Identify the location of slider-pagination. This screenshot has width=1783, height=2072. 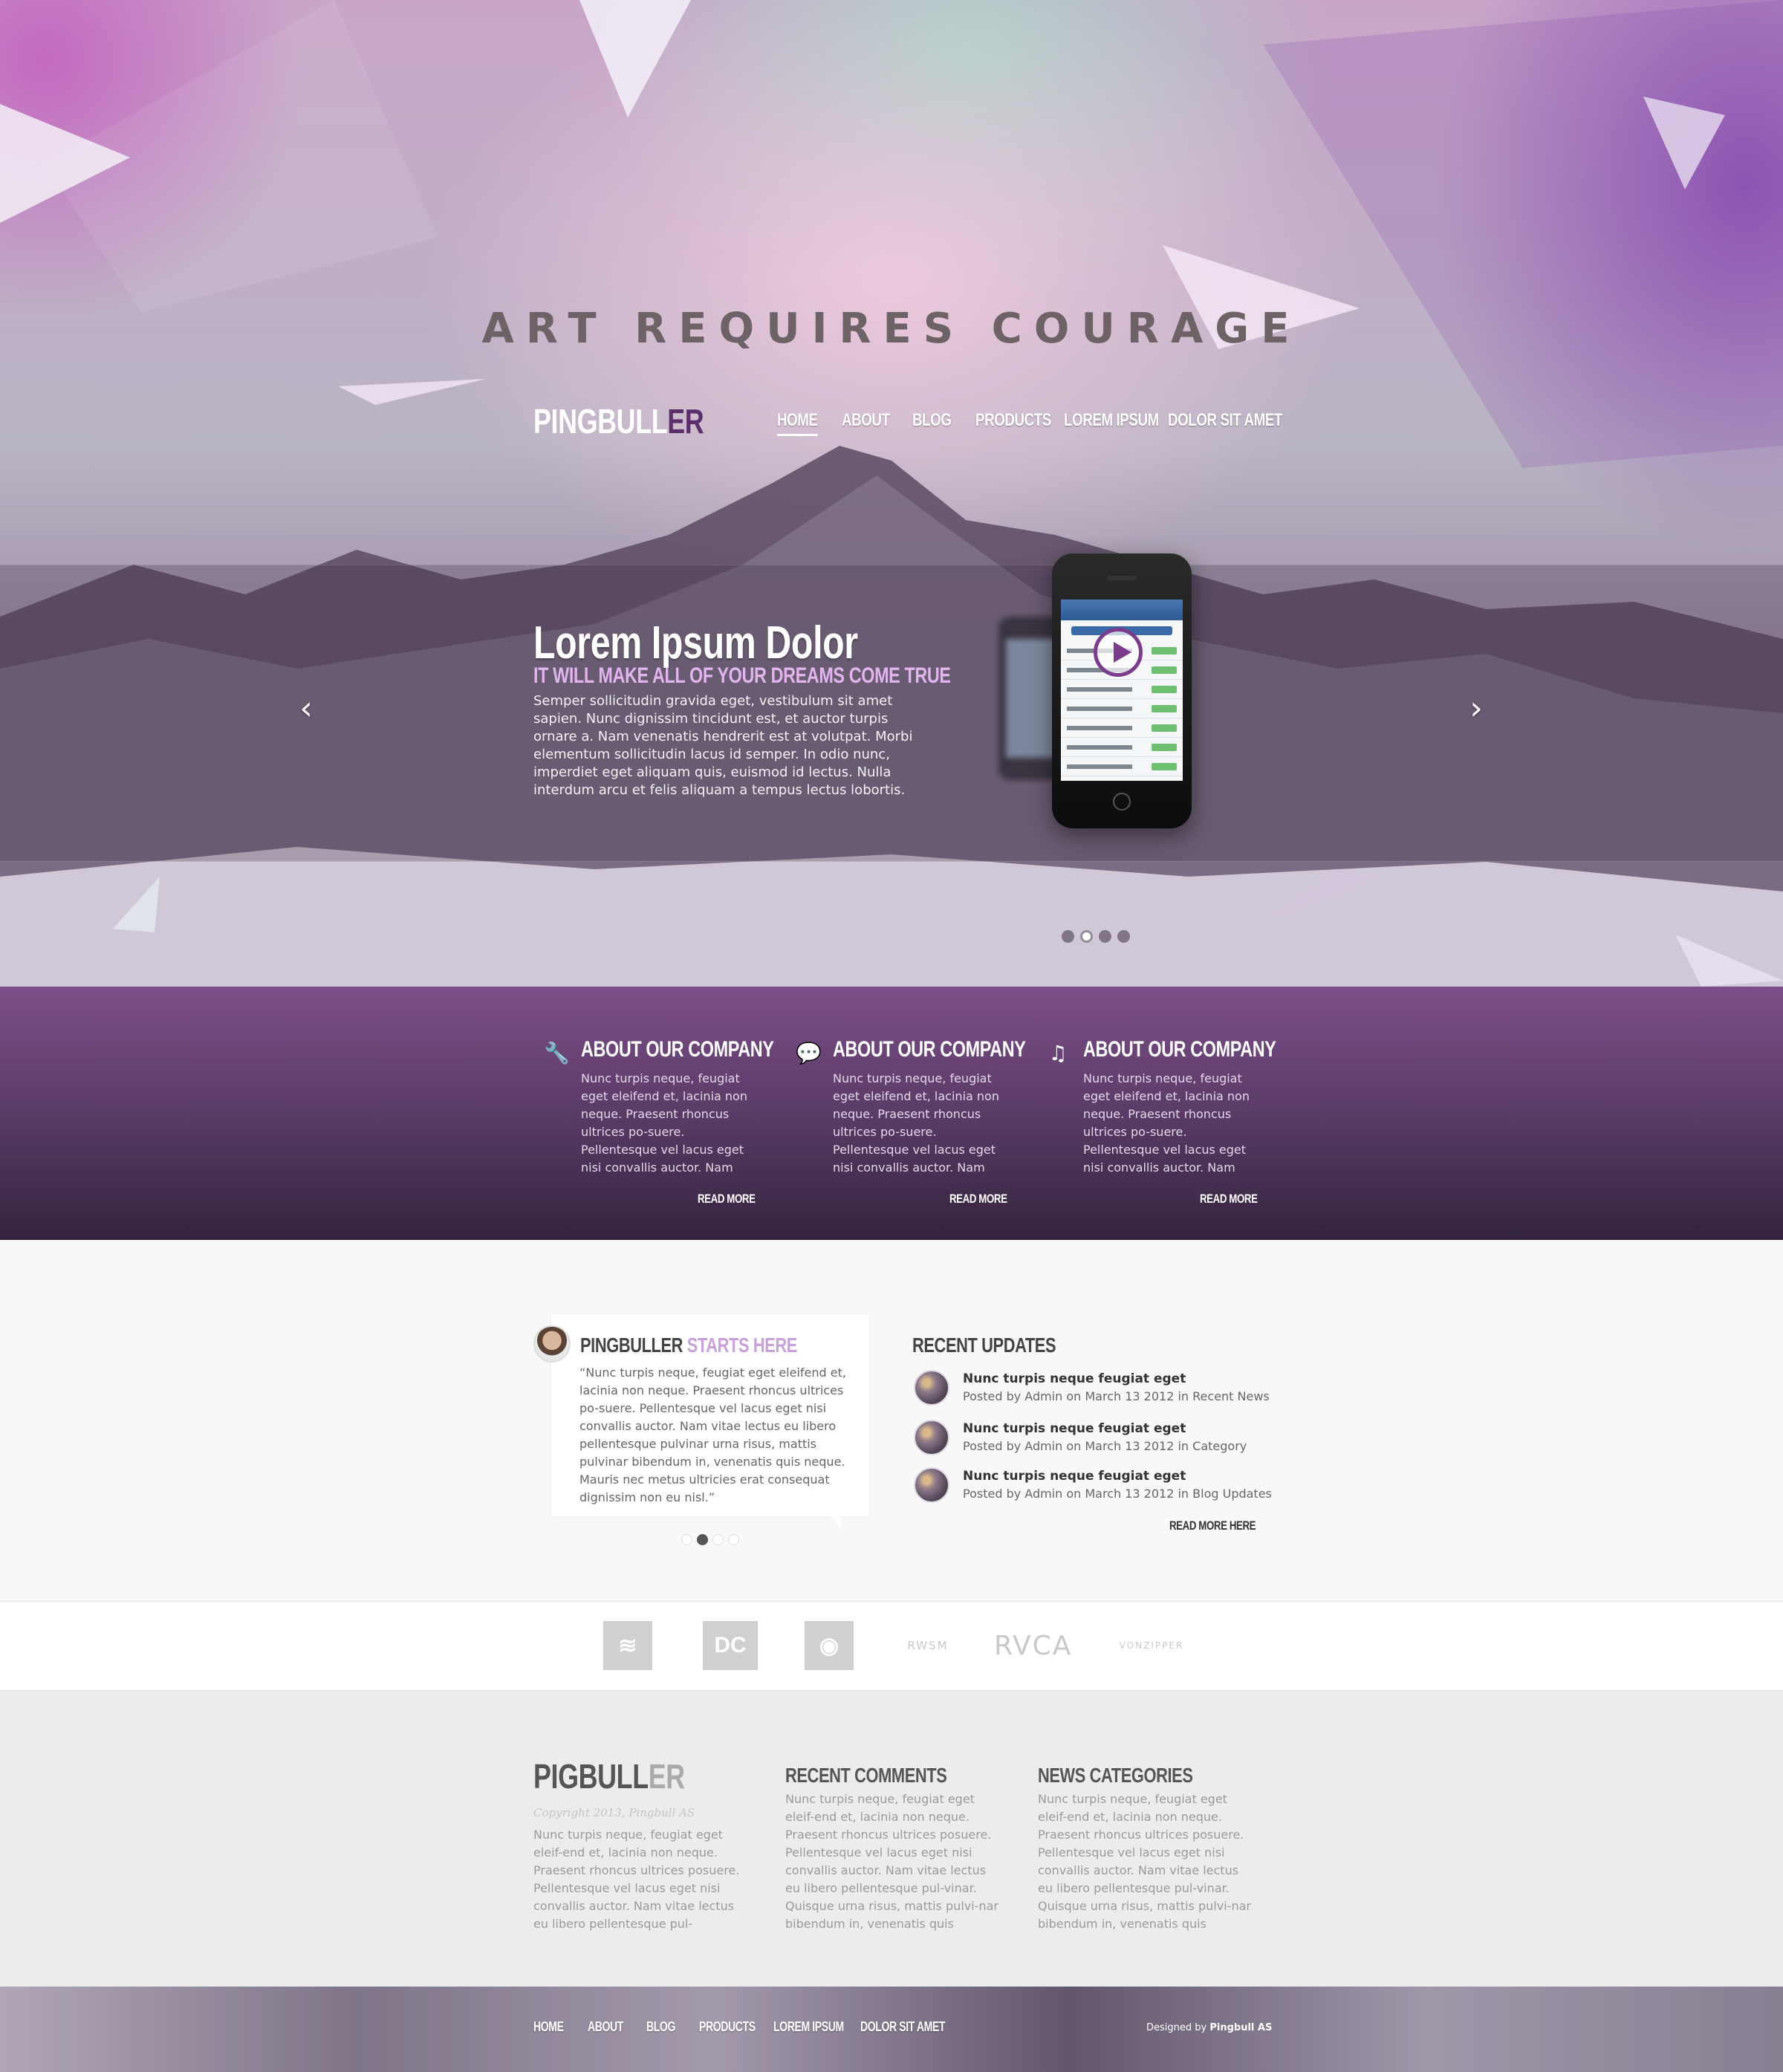
(1096, 936).